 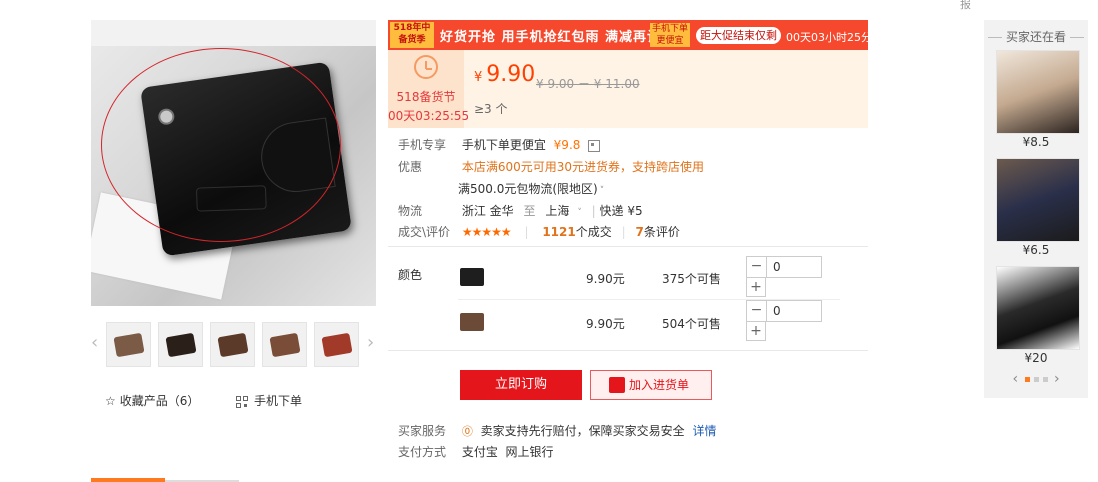 What do you see at coordinates (410, 211) in the screenshot?
I see `logistics-label: 物流` at bounding box center [410, 211].